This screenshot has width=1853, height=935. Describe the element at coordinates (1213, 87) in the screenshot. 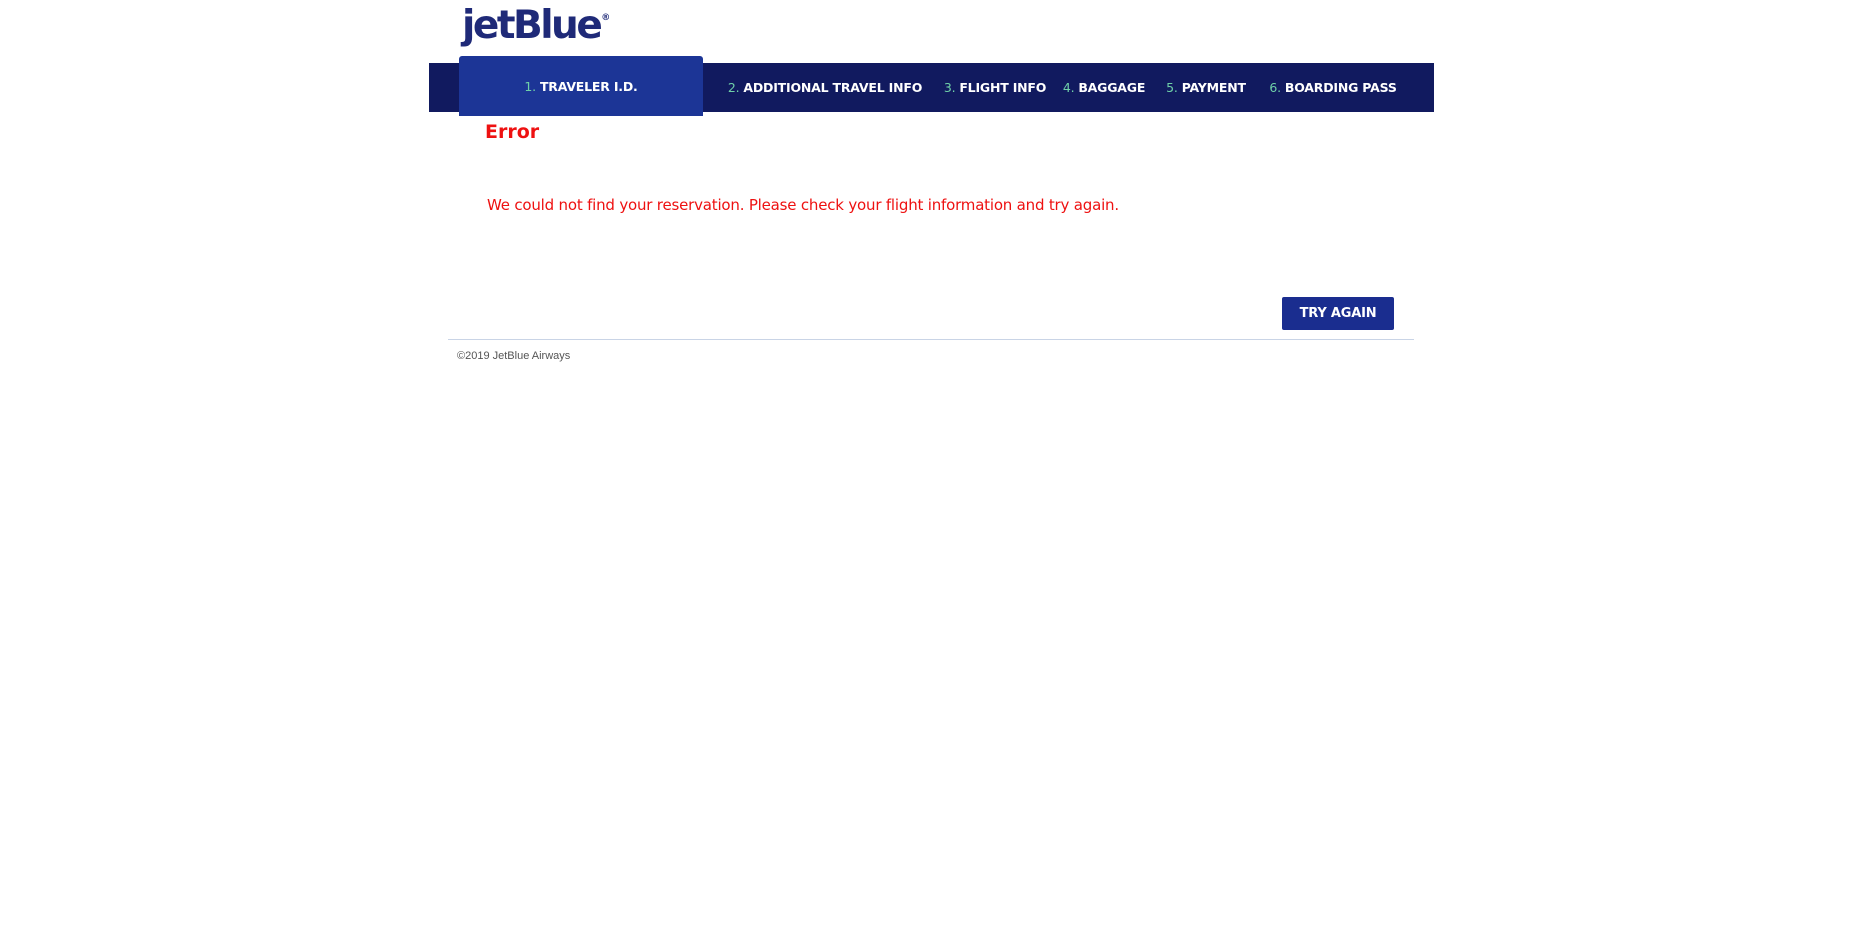

I see `step-label: PAYMENT` at that location.